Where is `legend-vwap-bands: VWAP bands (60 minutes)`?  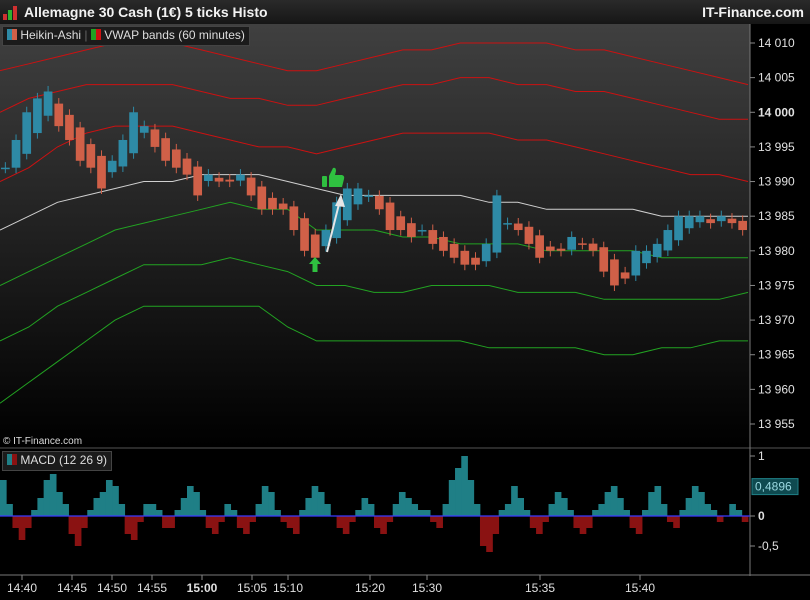
legend-vwap-bands: VWAP bands (60 minutes) is located at coordinates (174, 35).